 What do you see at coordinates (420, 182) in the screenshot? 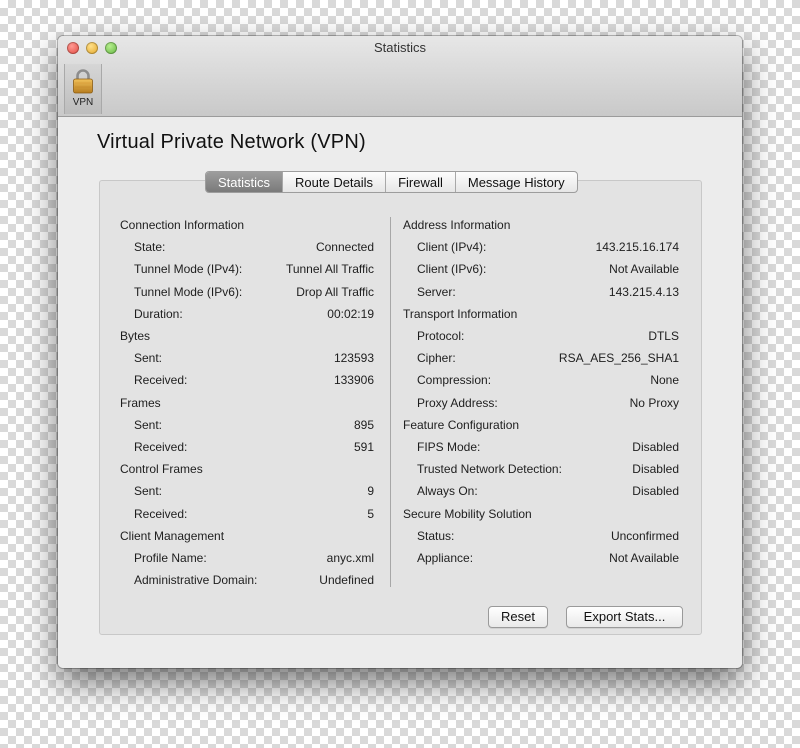
I see `tab-firewall: Firewall` at bounding box center [420, 182].